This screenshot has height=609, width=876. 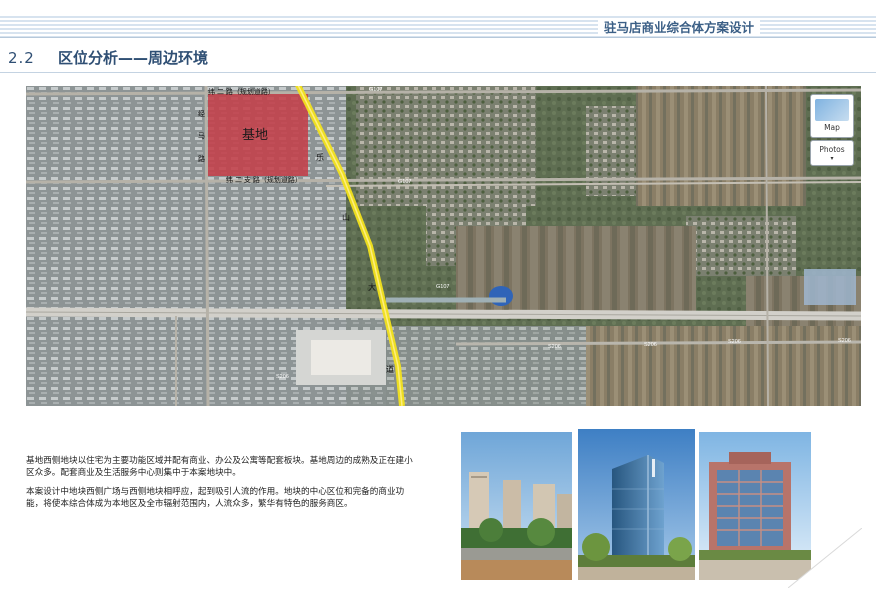 I want to click on road-left-label-2: 马, so click(x=201, y=136).